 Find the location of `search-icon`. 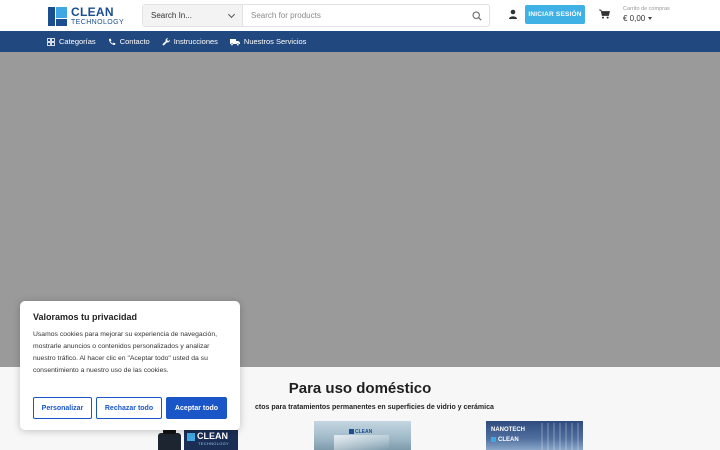

search-icon is located at coordinates (477, 15).